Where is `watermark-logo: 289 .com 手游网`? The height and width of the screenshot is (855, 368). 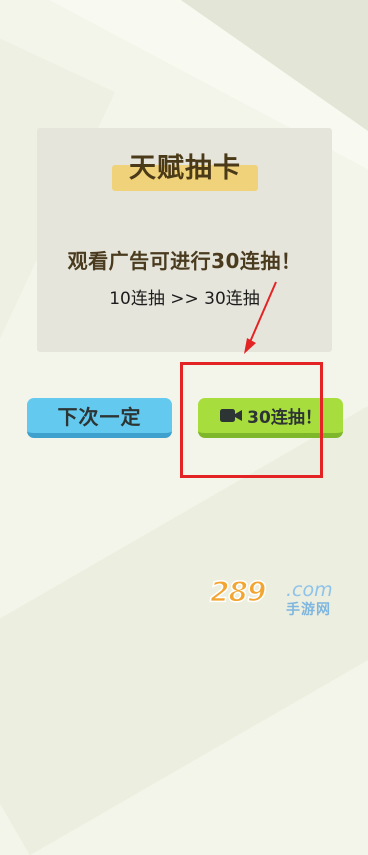
watermark-logo: 289 .com 手游网 is located at coordinates (279, 599).